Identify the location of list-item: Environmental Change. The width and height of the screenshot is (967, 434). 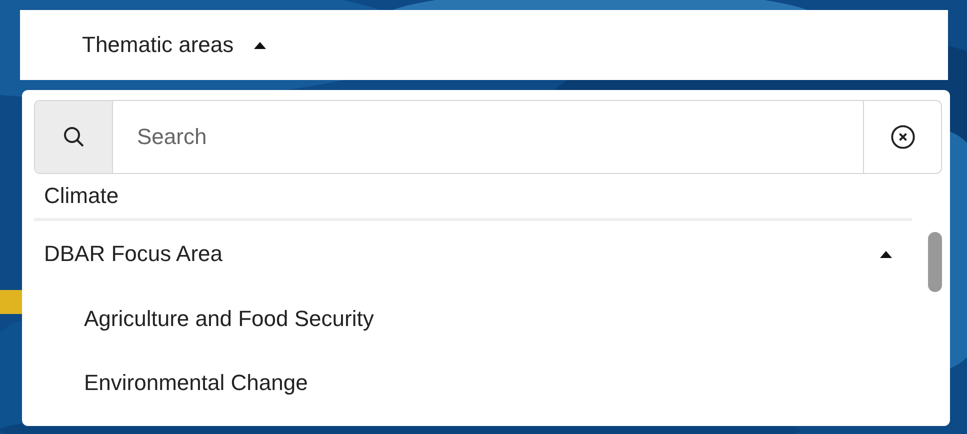
(473, 383).